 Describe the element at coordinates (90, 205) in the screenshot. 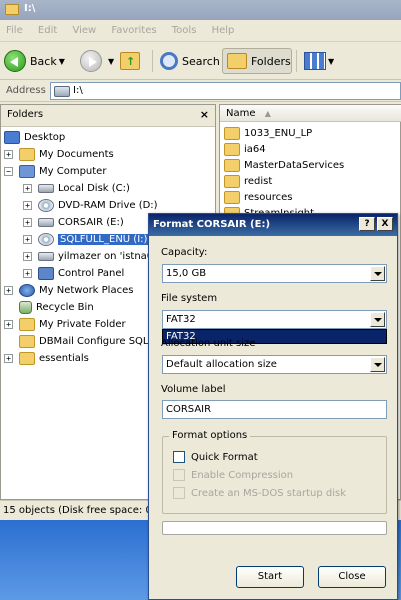

I see `tree-item-dvd-drive: + DVD-RAM Drive (D:)` at that location.